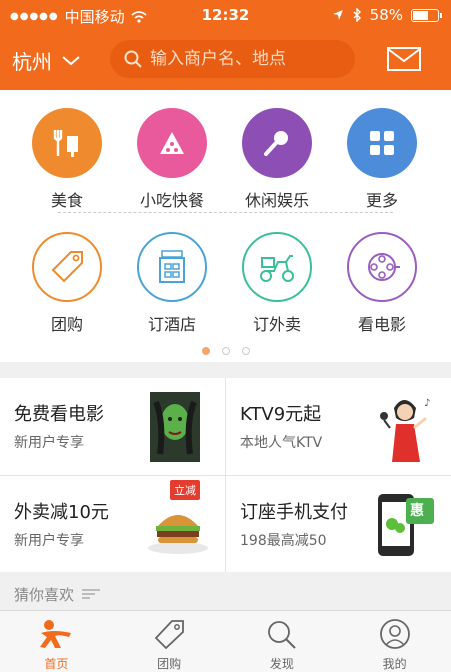  I want to click on category-more: 更多, so click(382, 159).